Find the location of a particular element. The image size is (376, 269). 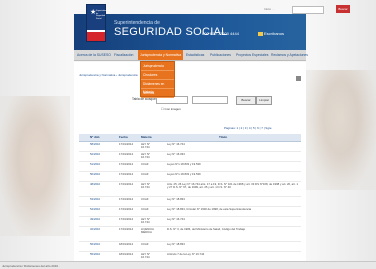

dropdown-item-normas: Normas is located at coordinates (157, 93).